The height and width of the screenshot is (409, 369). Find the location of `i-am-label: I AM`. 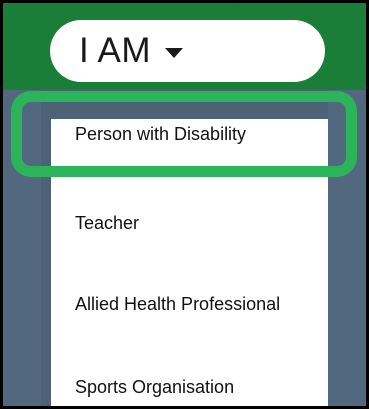

i-am-label: I AM is located at coordinates (115, 50).